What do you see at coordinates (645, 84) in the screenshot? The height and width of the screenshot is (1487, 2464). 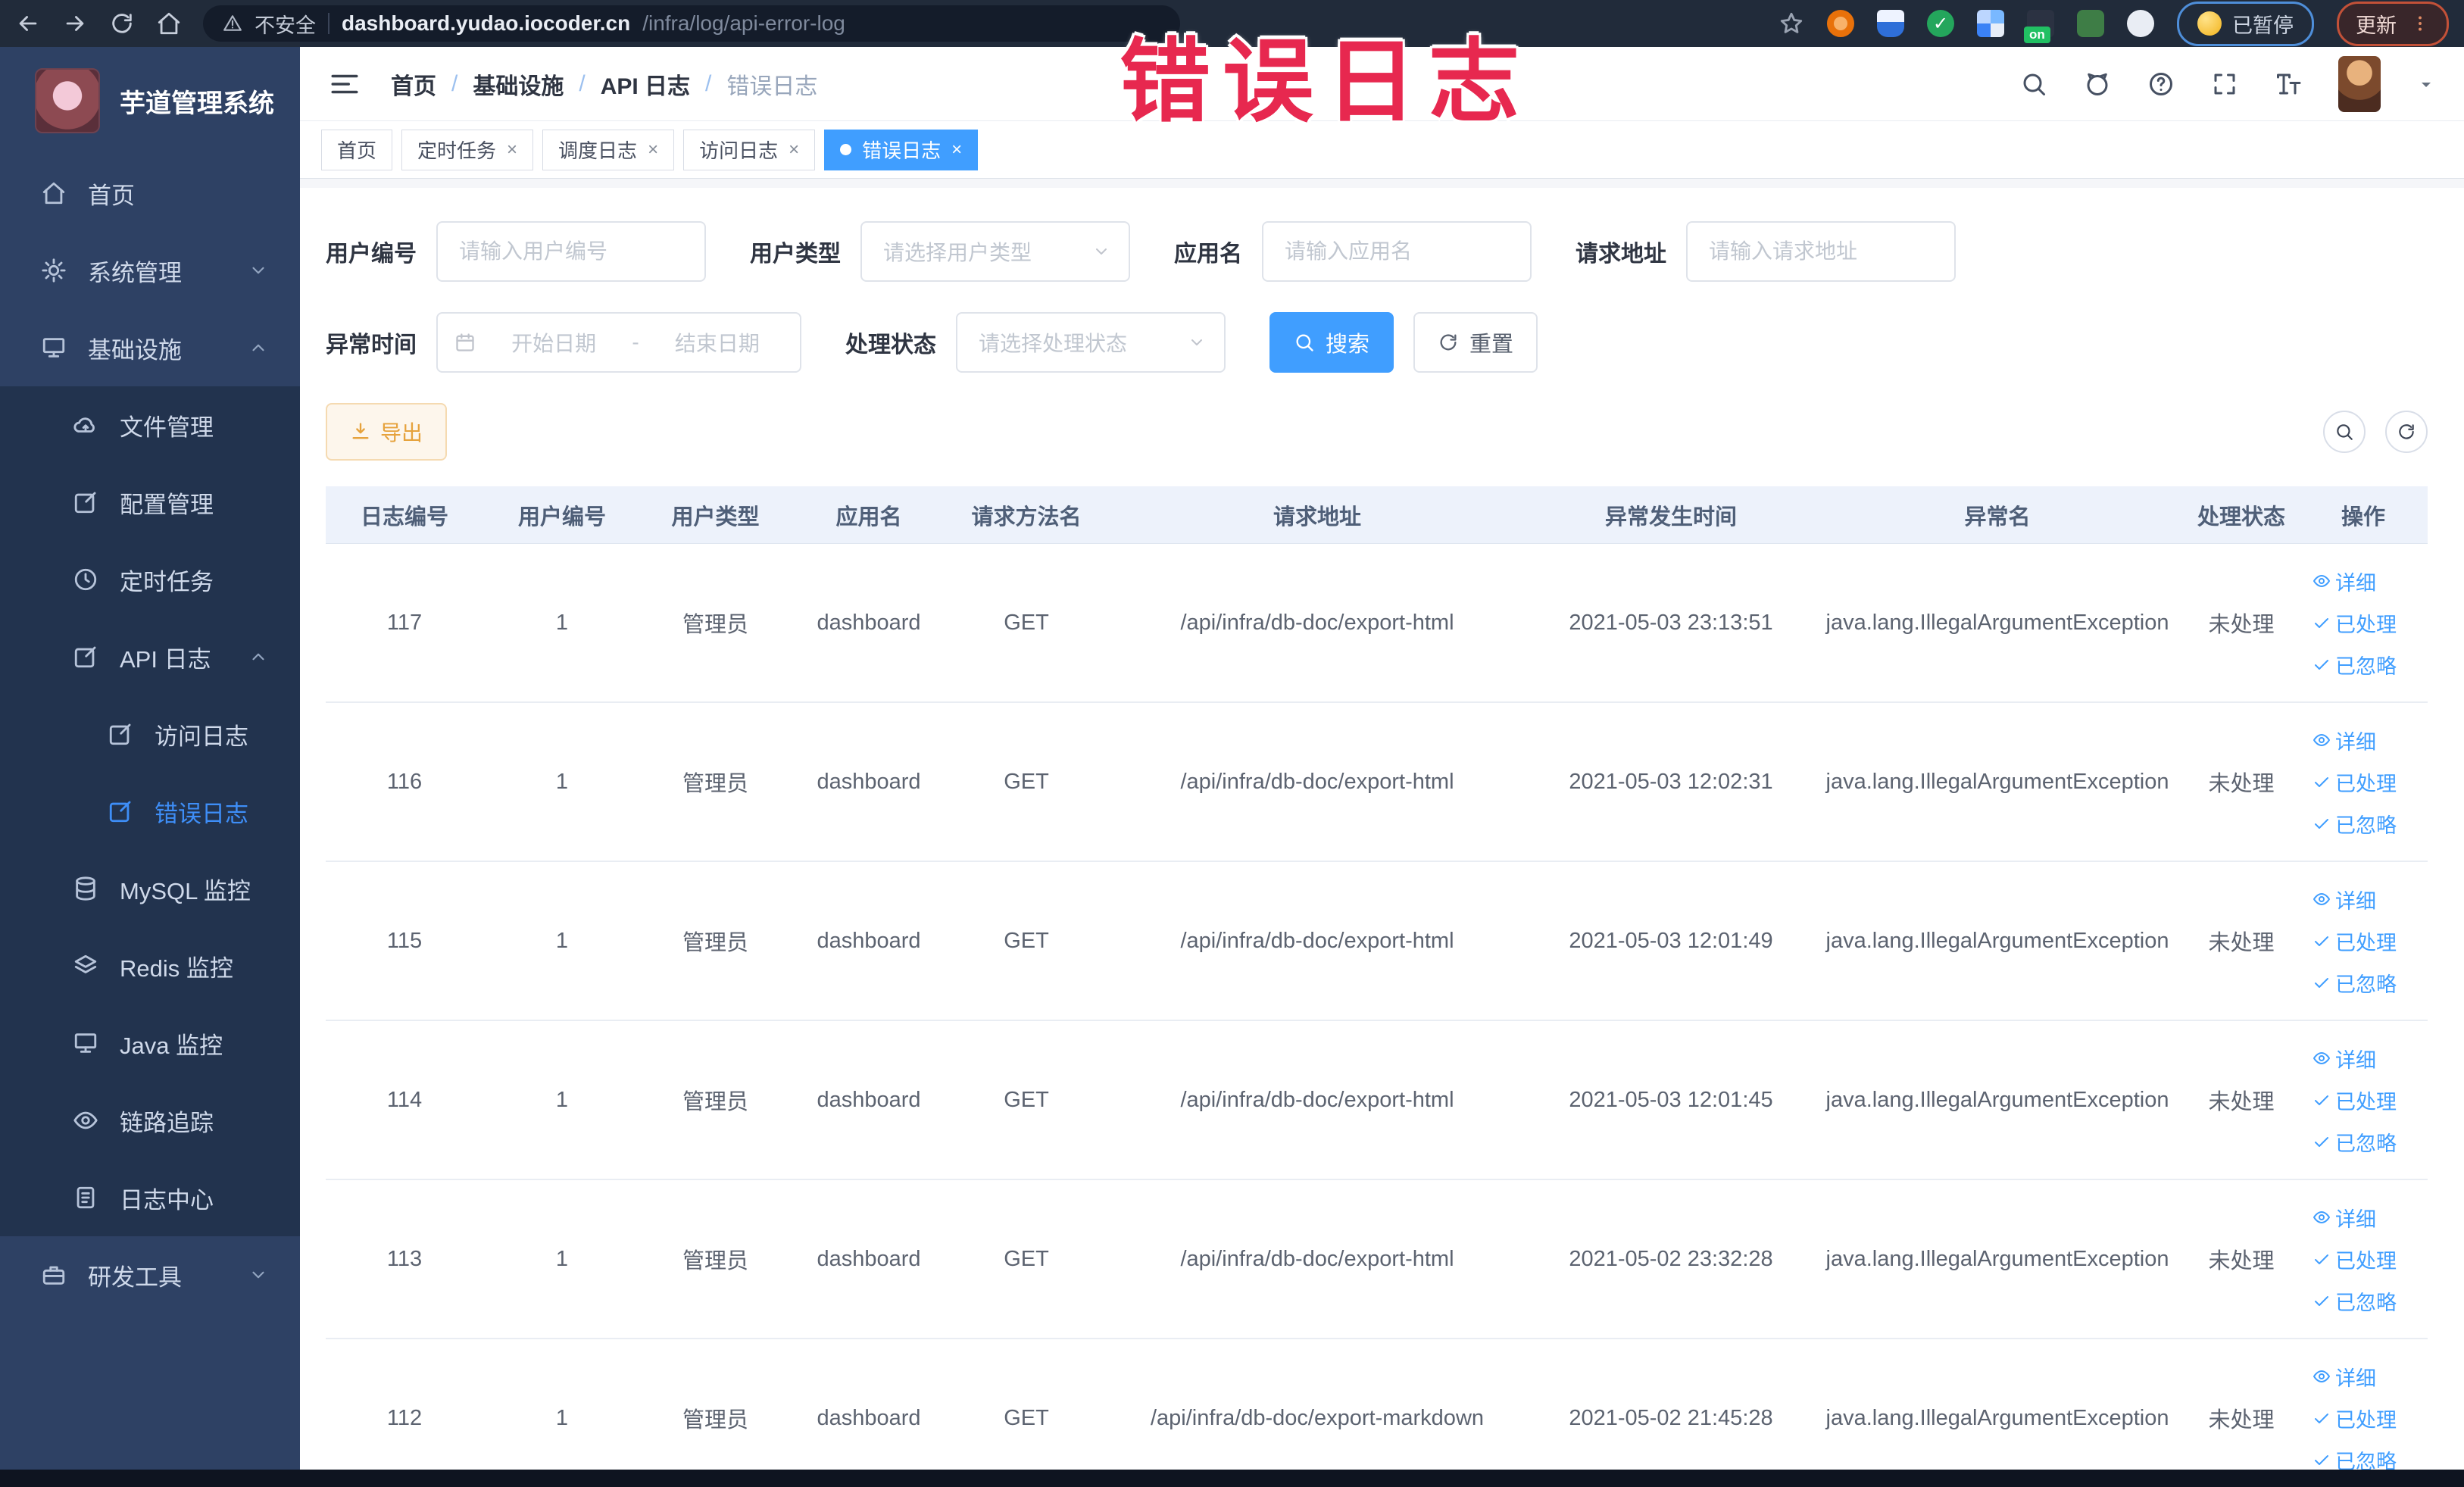 I see `breadcrumb-item: API 日志` at bounding box center [645, 84].